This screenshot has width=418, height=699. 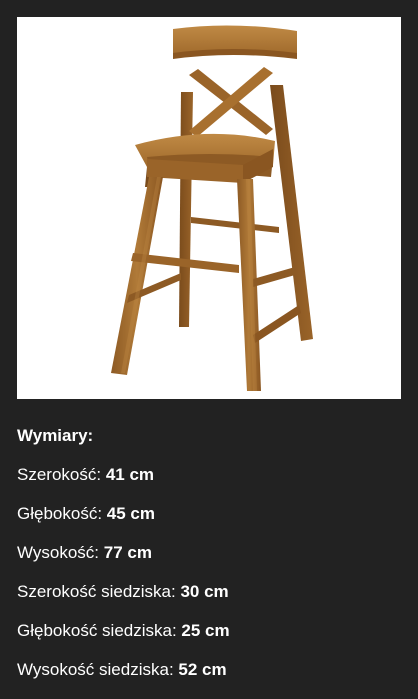 What do you see at coordinates (212, 475) in the screenshot?
I see `spec-row-width: Szerokość: 41 cm` at bounding box center [212, 475].